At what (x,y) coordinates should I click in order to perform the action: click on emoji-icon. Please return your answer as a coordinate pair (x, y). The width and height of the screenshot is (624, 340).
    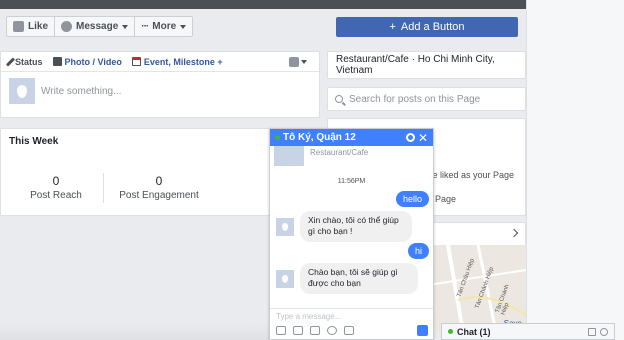
    Looking at the image, I should click on (332, 330).